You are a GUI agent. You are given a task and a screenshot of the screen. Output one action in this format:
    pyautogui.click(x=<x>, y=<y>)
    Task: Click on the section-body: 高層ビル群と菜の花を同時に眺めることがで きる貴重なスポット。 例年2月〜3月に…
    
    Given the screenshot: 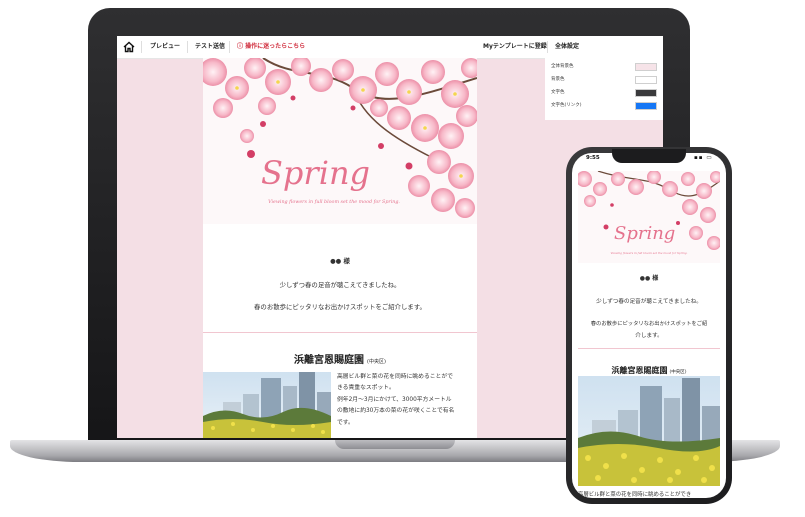 What is the action you would take?
    pyautogui.click(x=407, y=400)
    